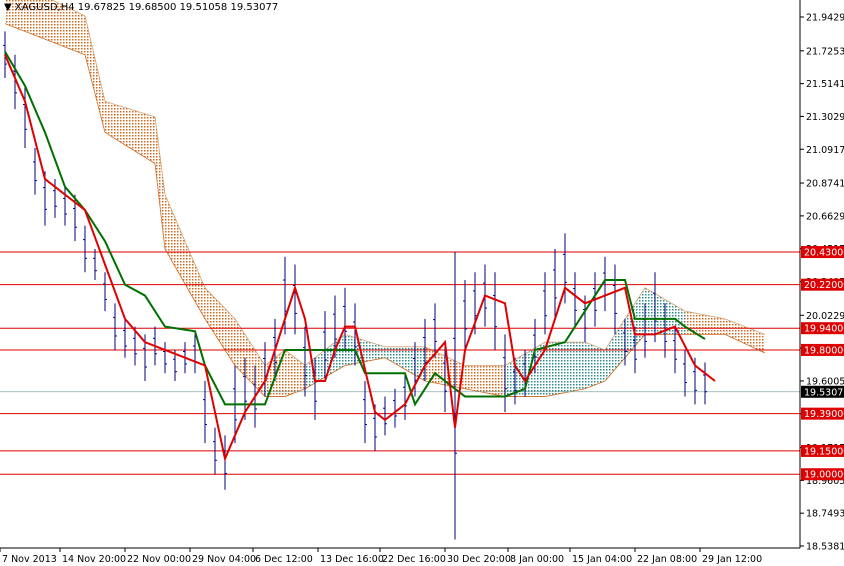 The height and width of the screenshot is (566, 844). I want to click on current-price-label: 19.53077, so click(824, 392).